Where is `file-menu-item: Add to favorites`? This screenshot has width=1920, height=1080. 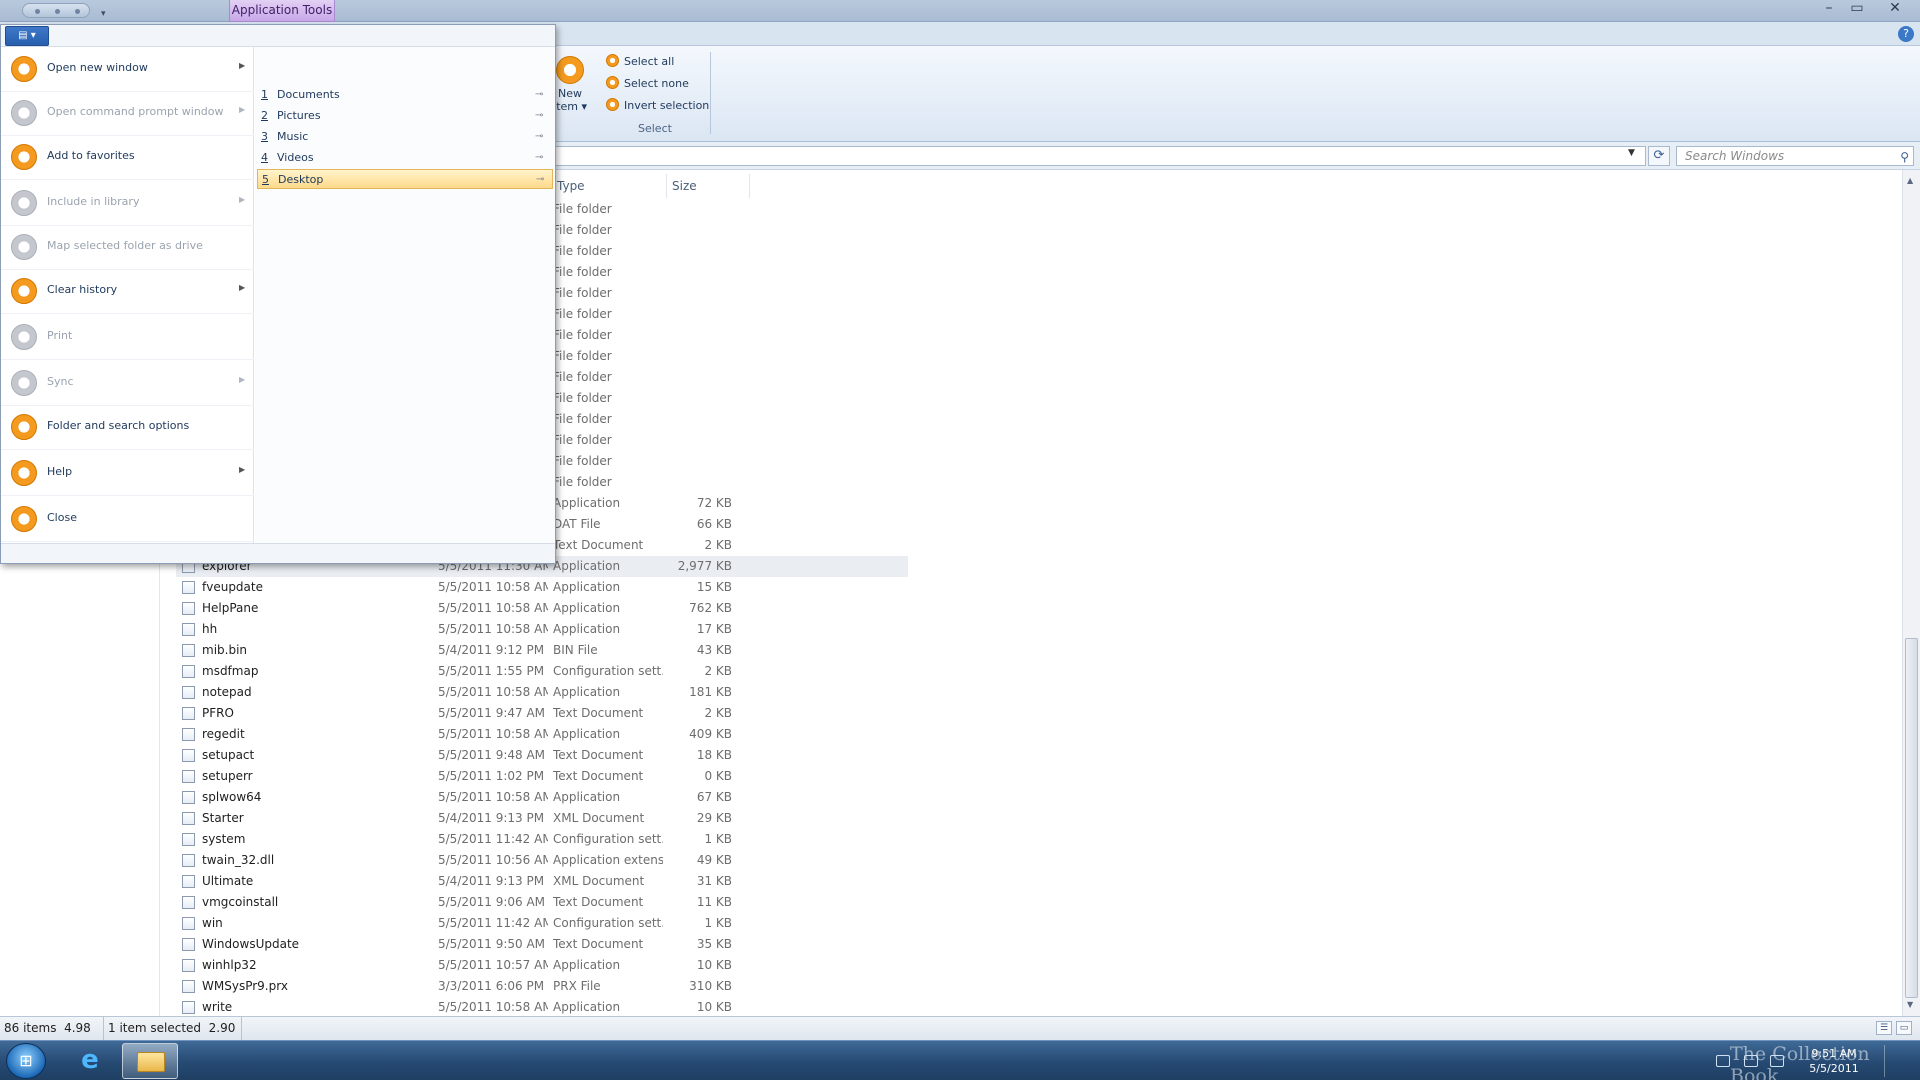 file-menu-item: Add to favorites is located at coordinates (127, 157).